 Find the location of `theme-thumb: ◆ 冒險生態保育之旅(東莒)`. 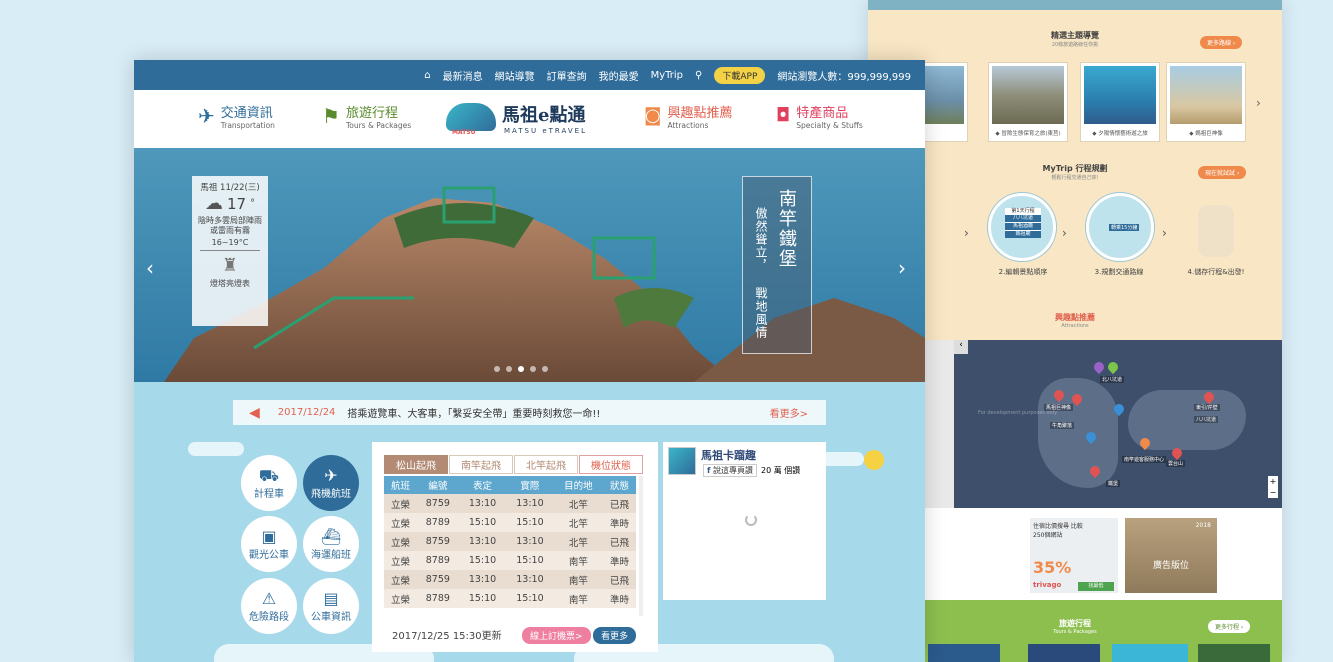

theme-thumb: ◆ 冒險生態保育之旅(東莒) is located at coordinates (1028, 102).